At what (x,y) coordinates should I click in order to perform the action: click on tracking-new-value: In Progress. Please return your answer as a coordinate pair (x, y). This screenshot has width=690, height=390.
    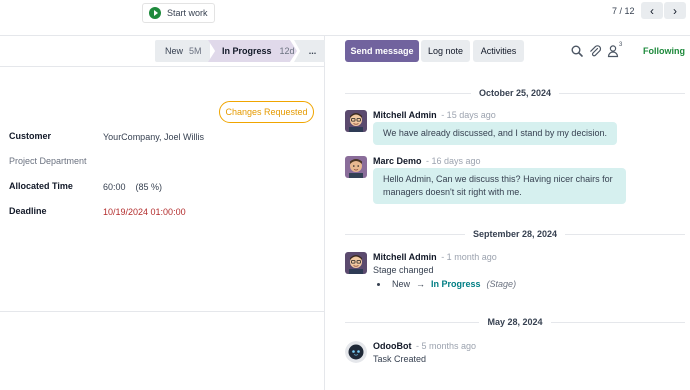
    Looking at the image, I should click on (456, 284).